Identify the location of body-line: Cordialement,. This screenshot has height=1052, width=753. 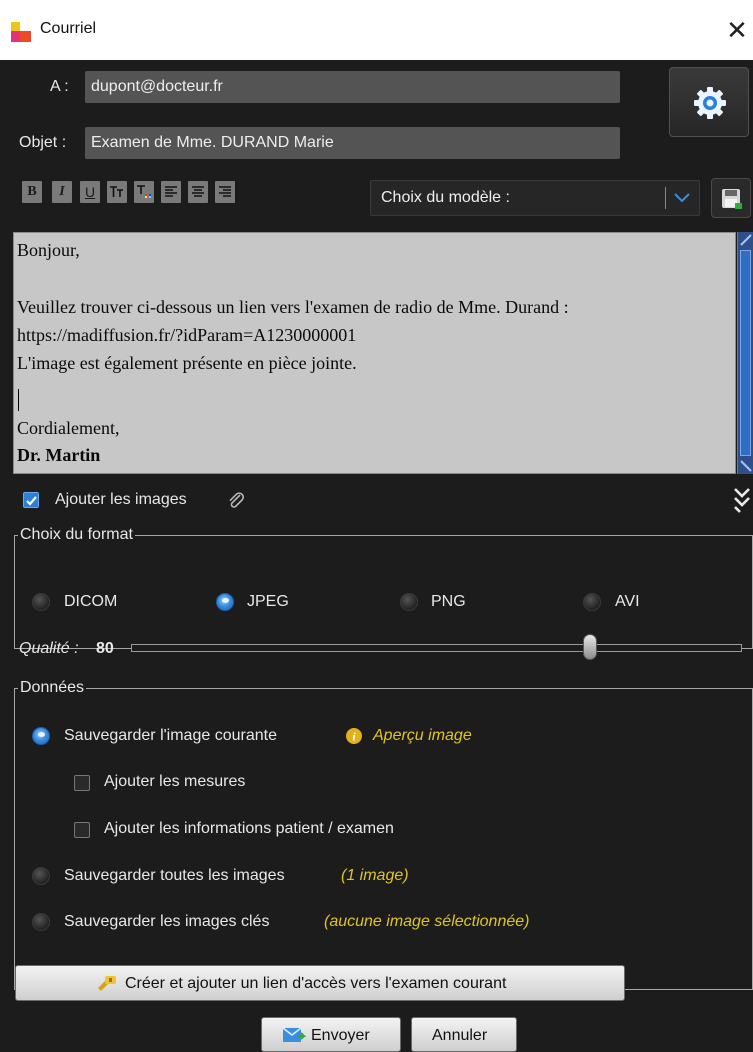
(68, 428).